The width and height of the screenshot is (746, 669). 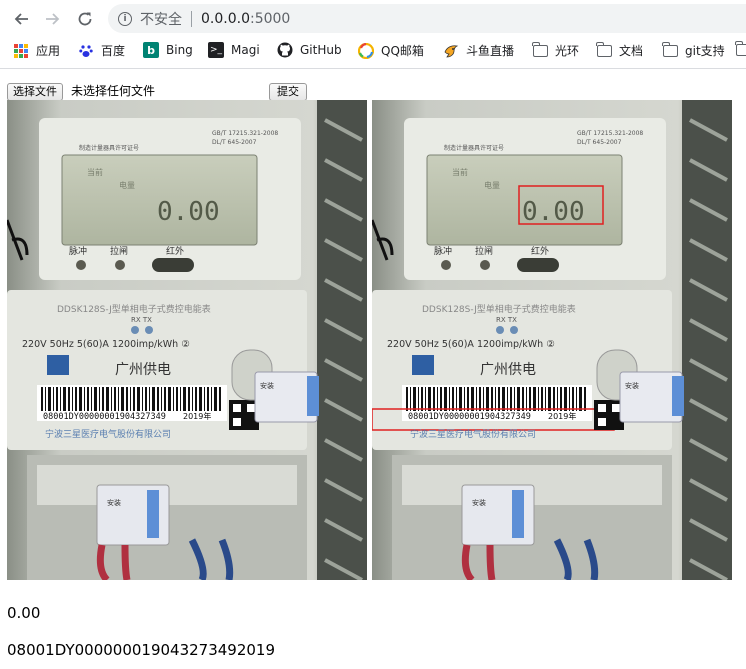 I want to click on arrow-right-icon, so click(x=53, y=19).